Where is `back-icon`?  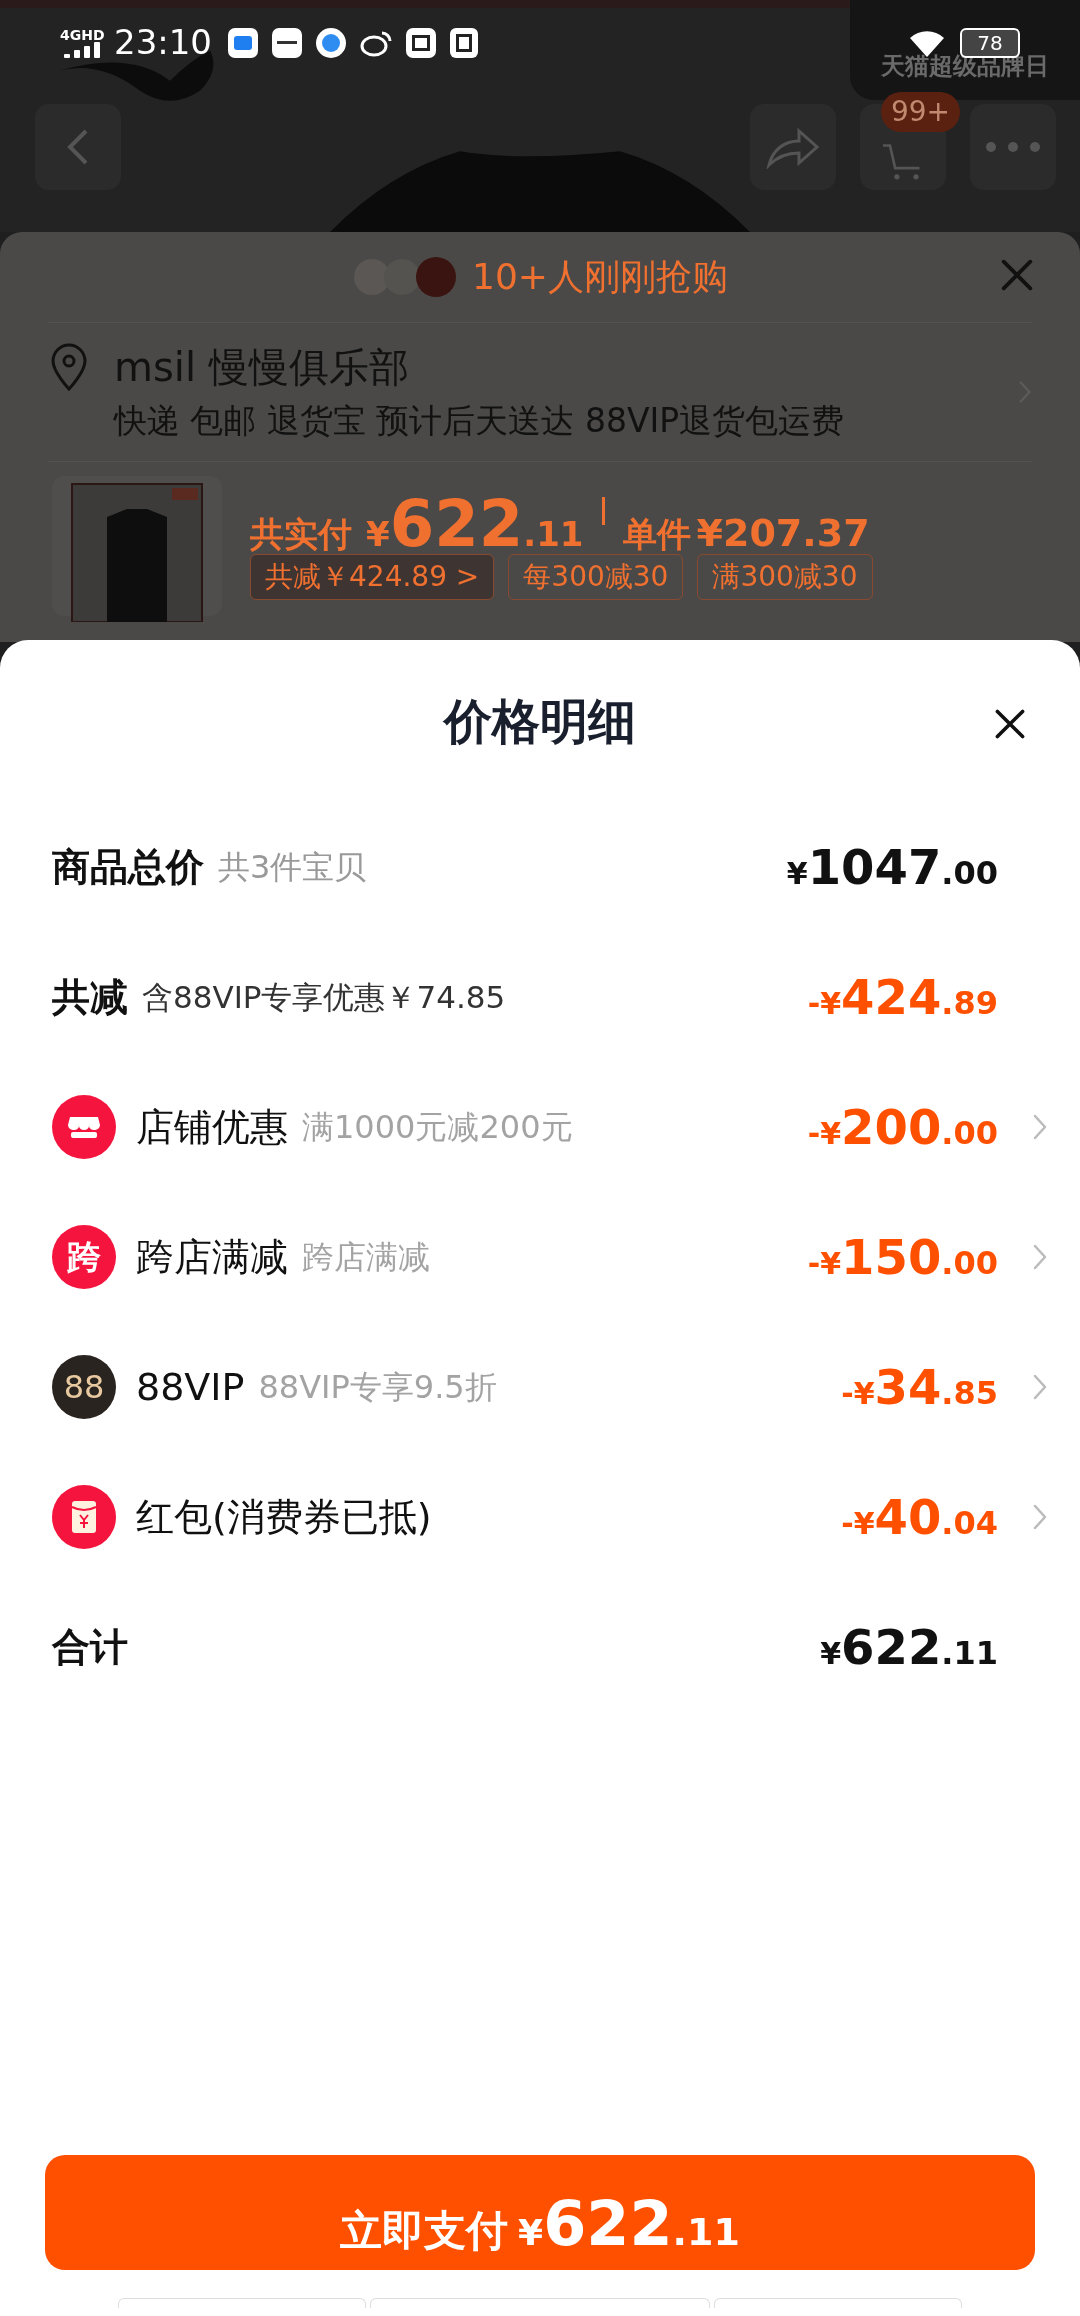
back-icon is located at coordinates (78, 147).